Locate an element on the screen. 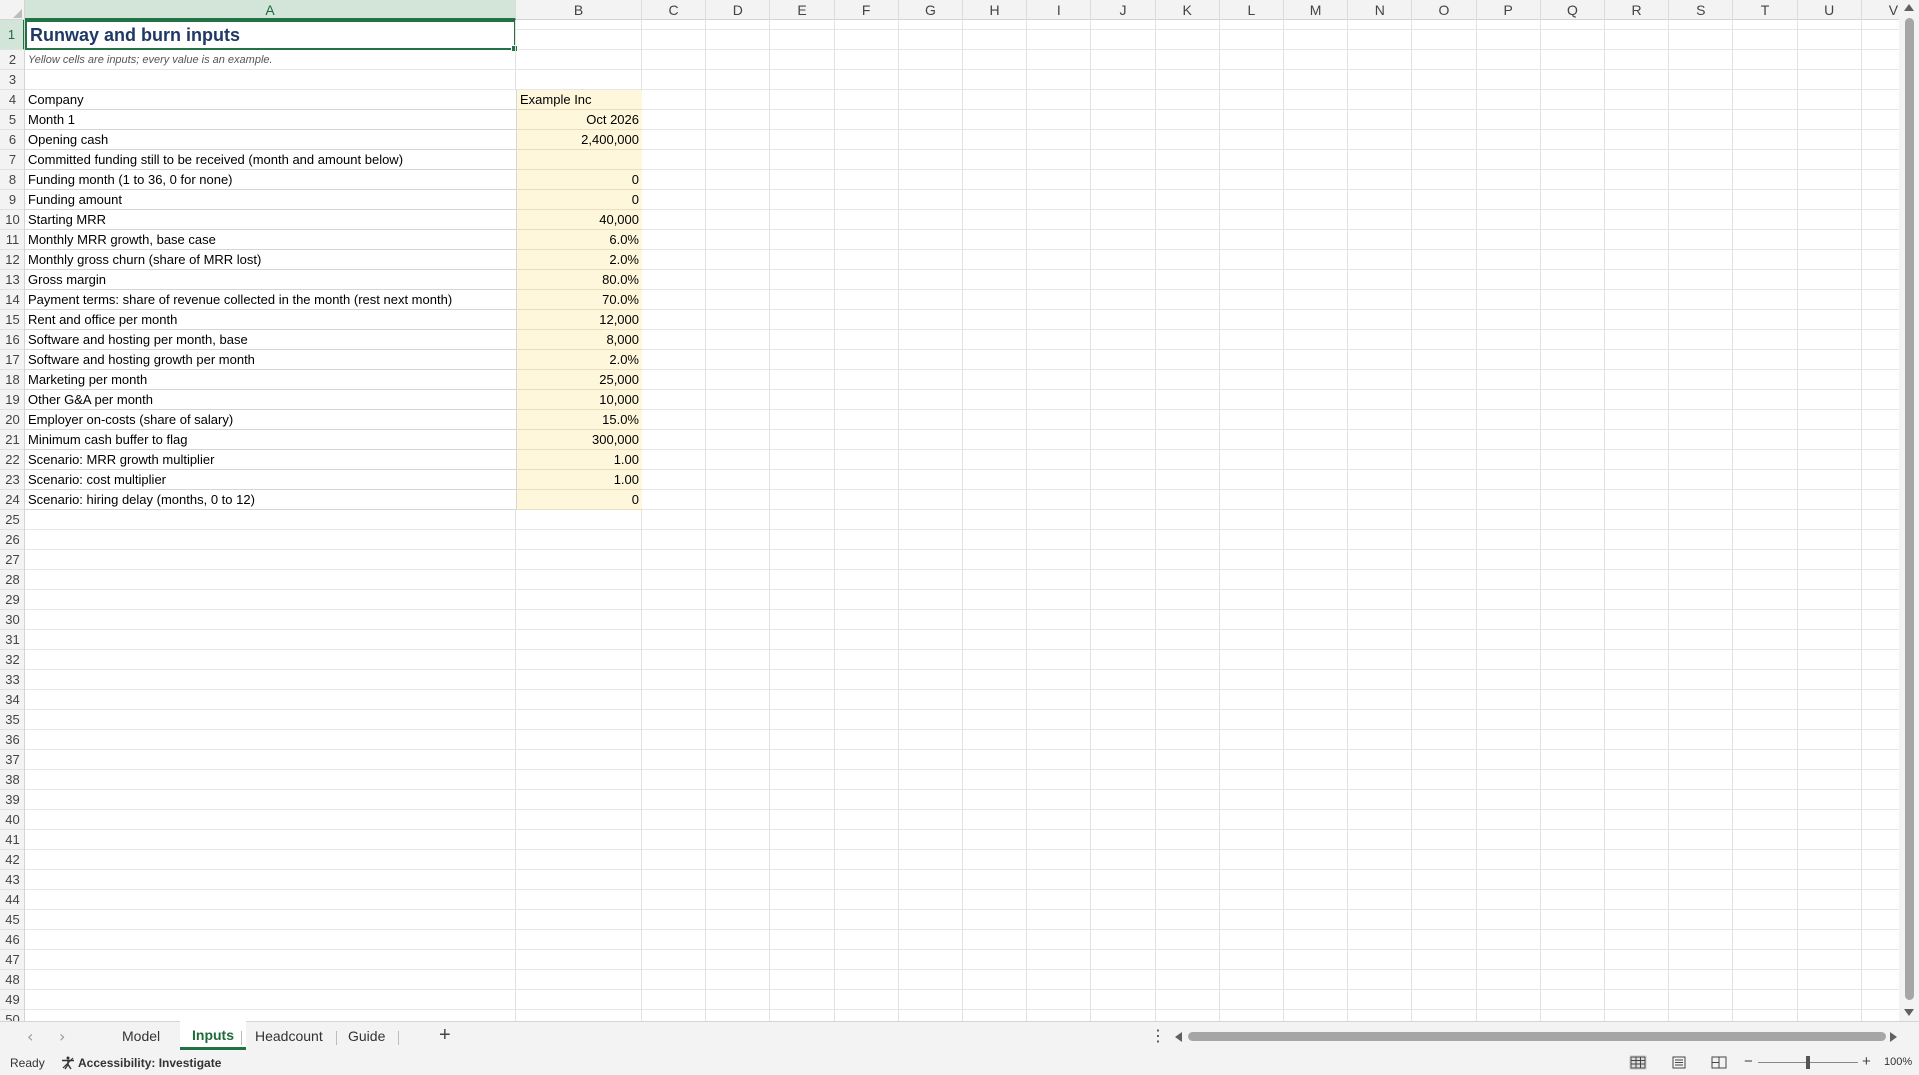 This screenshot has height=1075, width=1919. row-header-27: 27 is located at coordinates (12, 560).